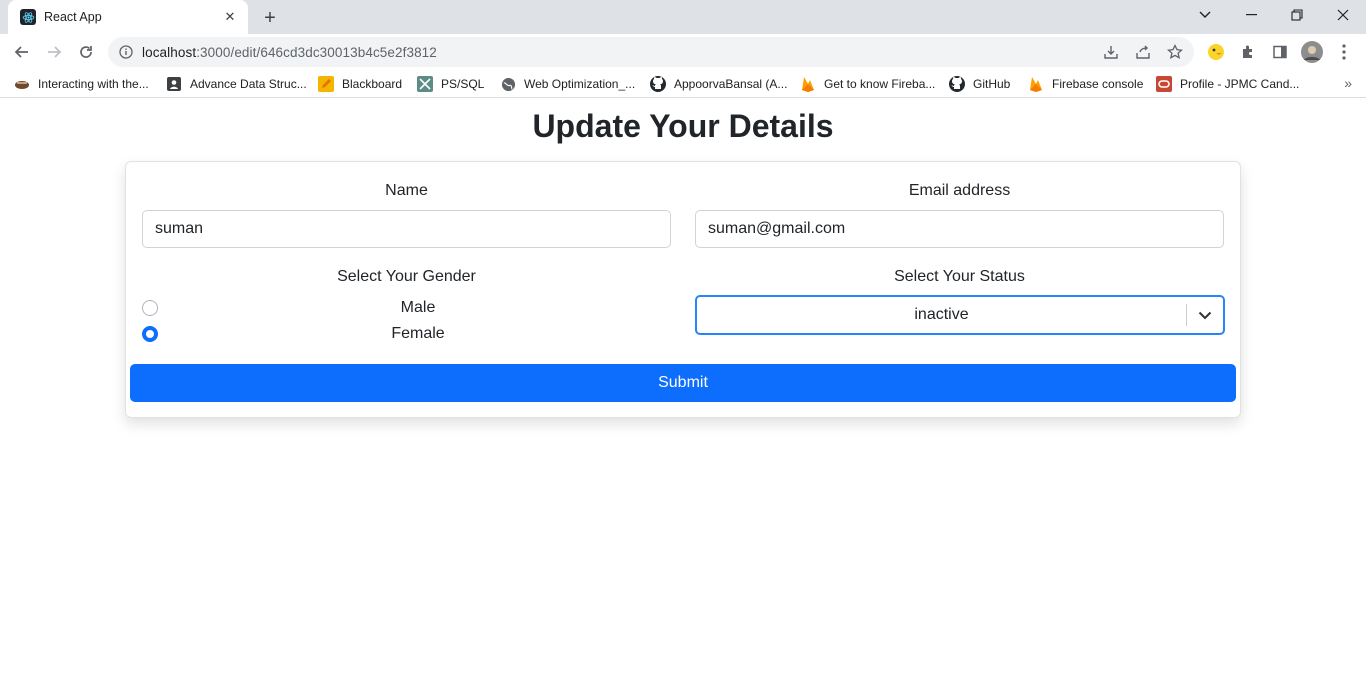 The width and height of the screenshot is (1366, 693). What do you see at coordinates (150, 308) in the screenshot?
I see `male-radio` at bounding box center [150, 308].